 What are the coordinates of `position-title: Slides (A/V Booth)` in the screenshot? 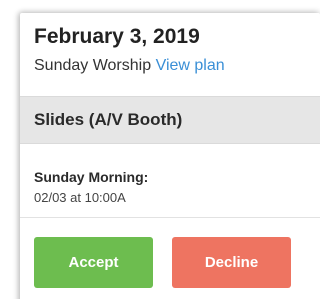 It's located at (108, 119).